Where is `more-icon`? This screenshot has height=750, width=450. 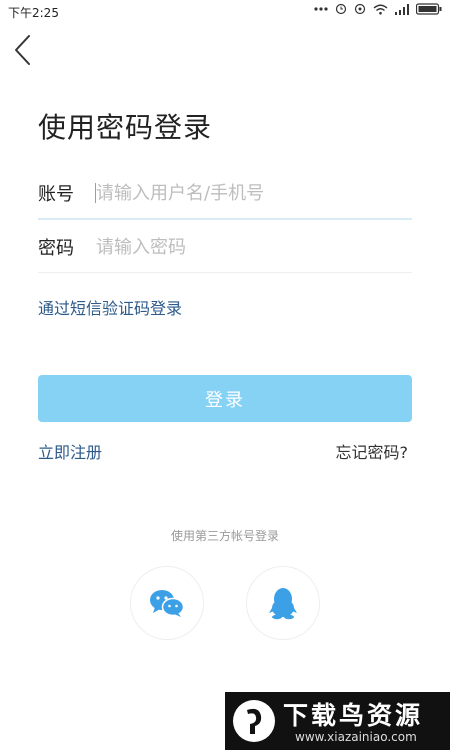 more-icon is located at coordinates (321, 9).